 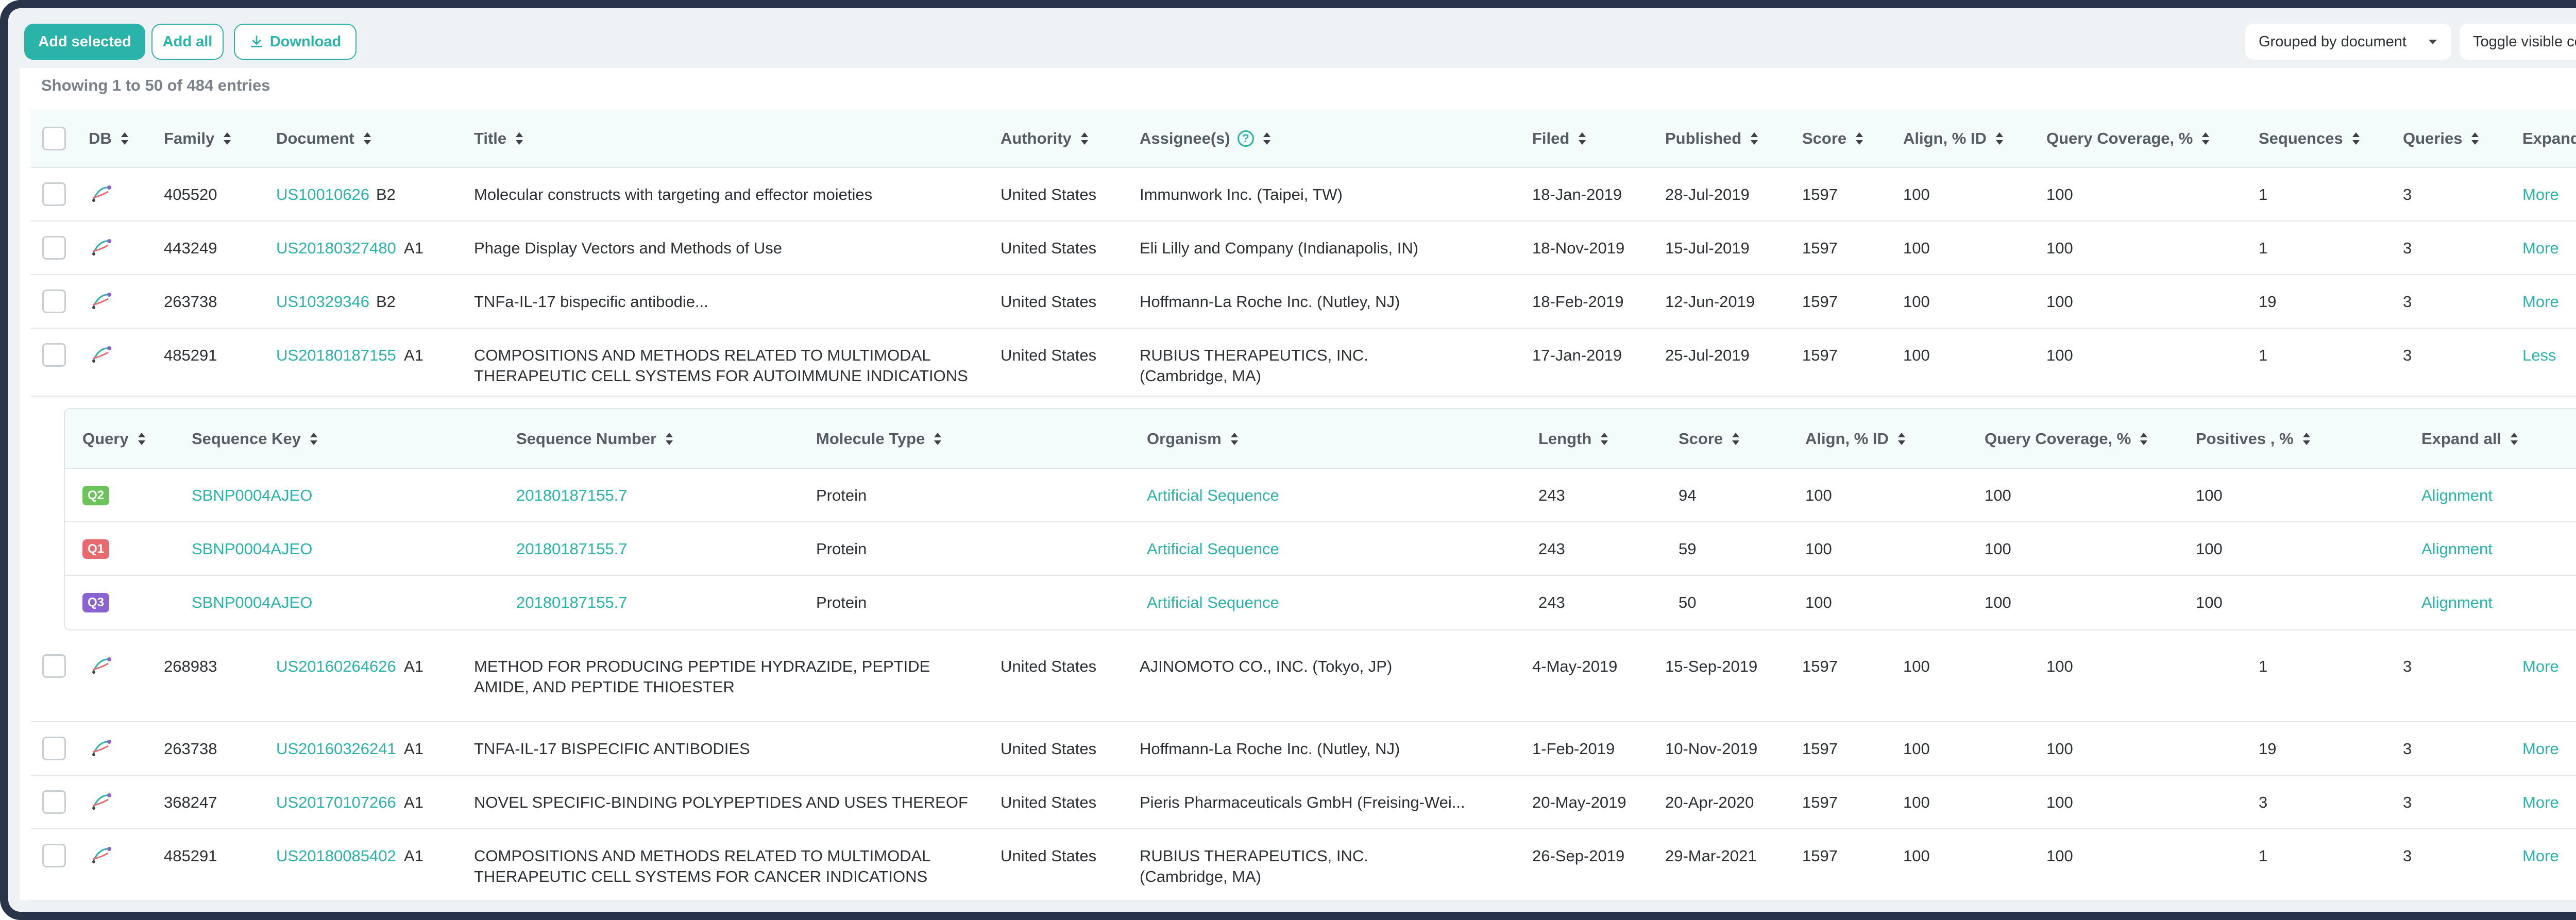 What do you see at coordinates (190, 802) in the screenshot?
I see `family-cell: 368247` at bounding box center [190, 802].